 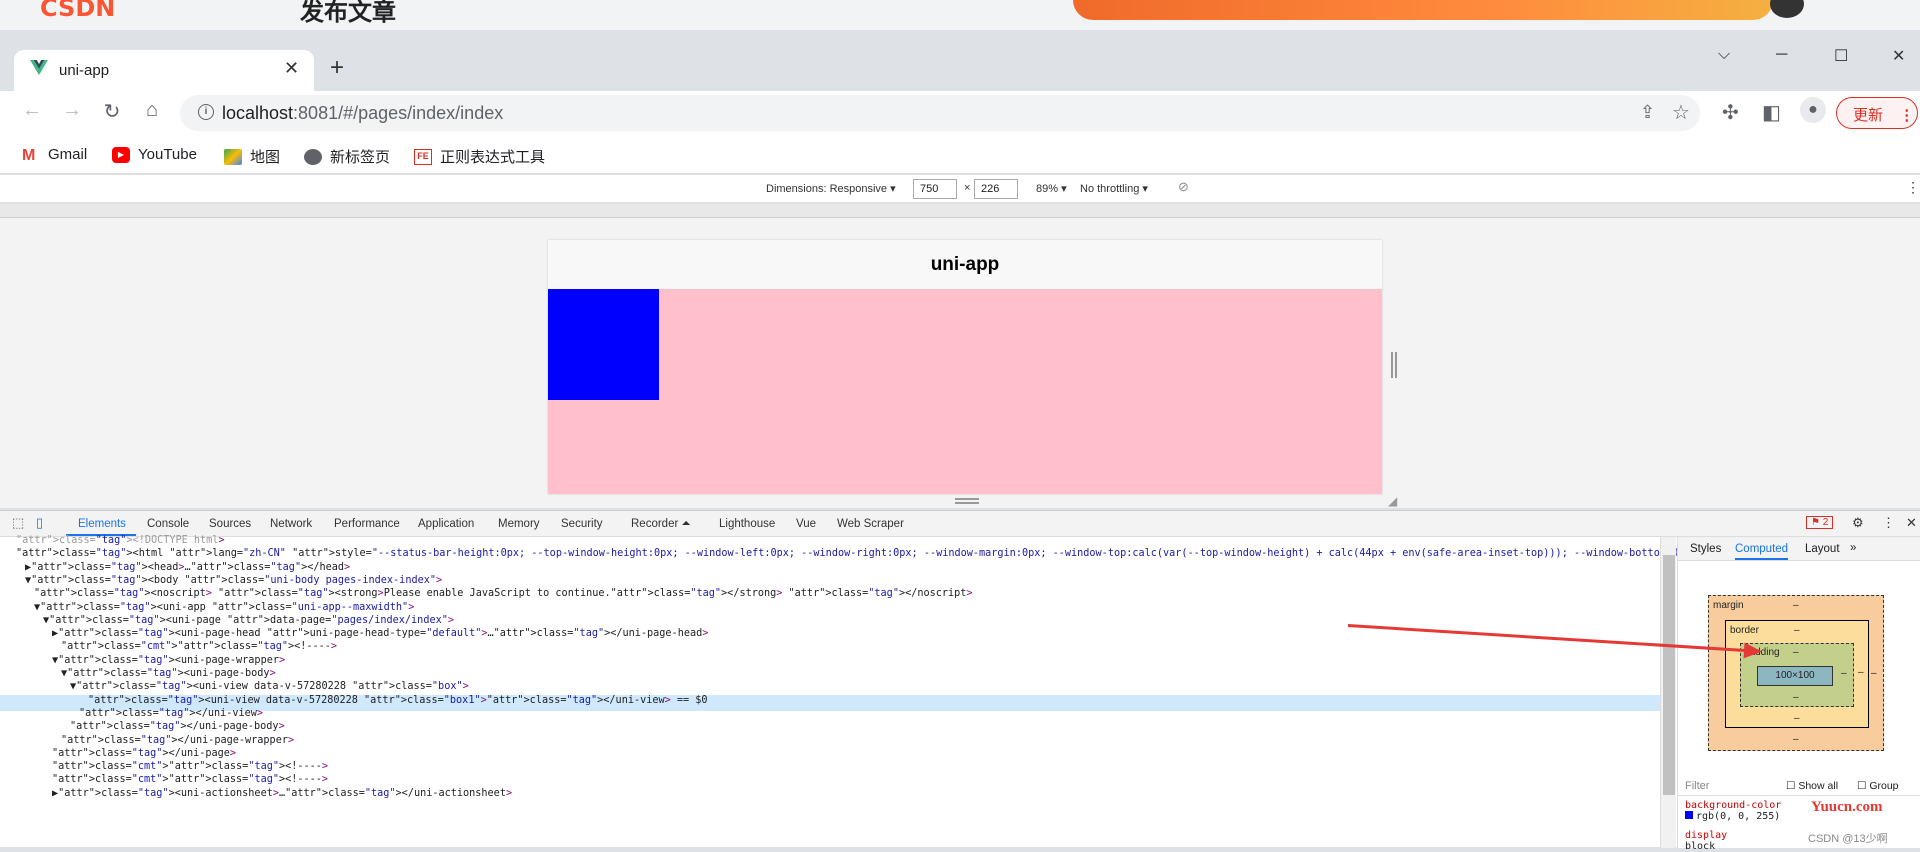 What do you see at coordinates (1888, 523) in the screenshot?
I see `devtools-menu-icon: ⋮` at bounding box center [1888, 523].